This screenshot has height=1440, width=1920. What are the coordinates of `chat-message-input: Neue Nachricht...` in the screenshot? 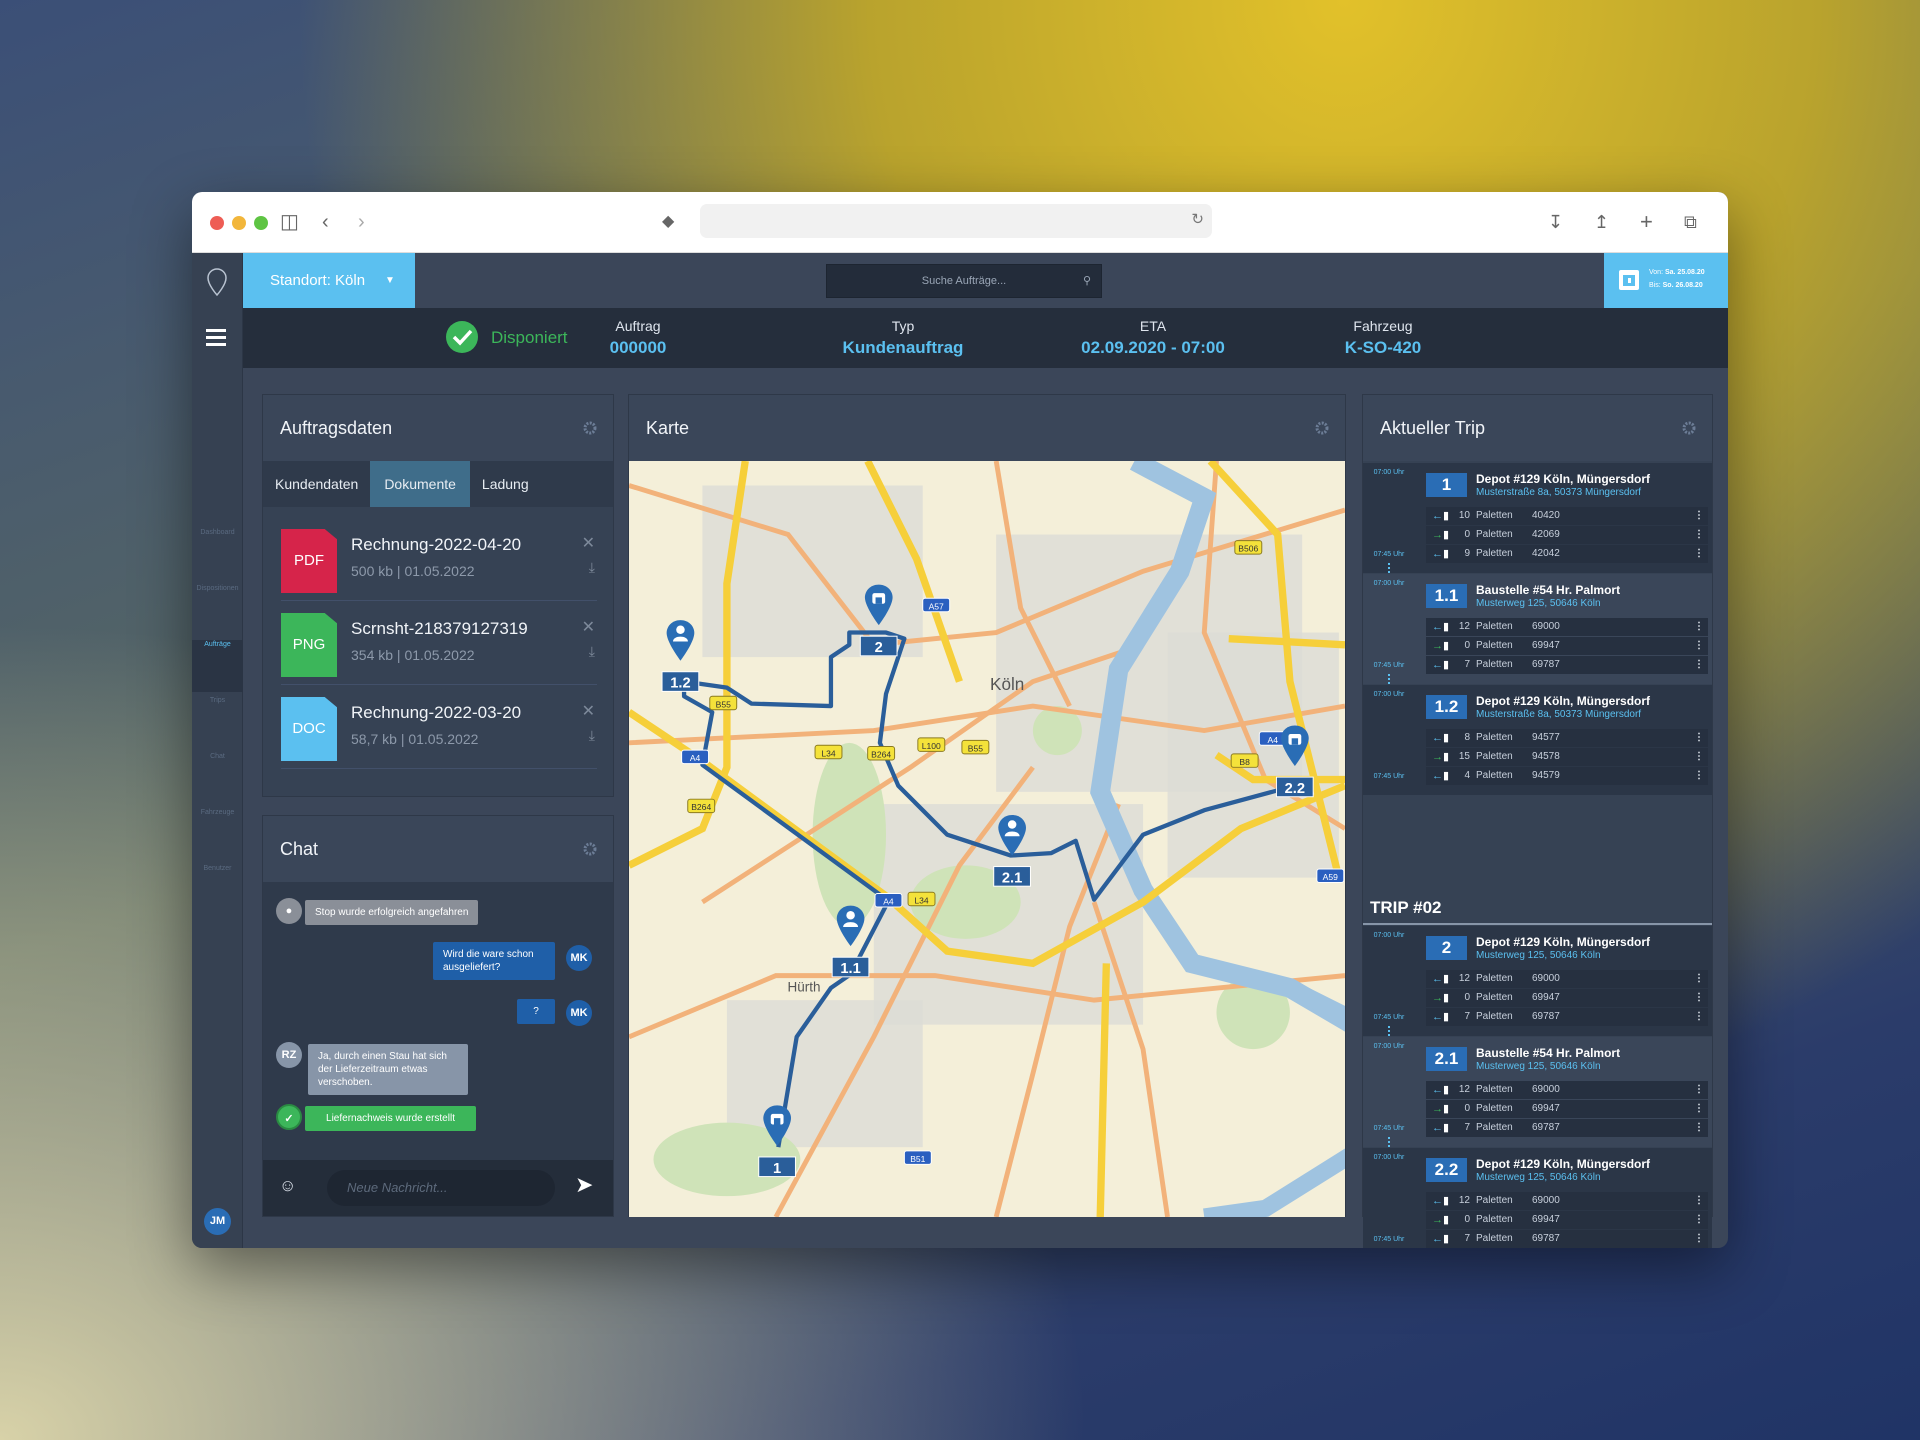 It's located at (441, 1188).